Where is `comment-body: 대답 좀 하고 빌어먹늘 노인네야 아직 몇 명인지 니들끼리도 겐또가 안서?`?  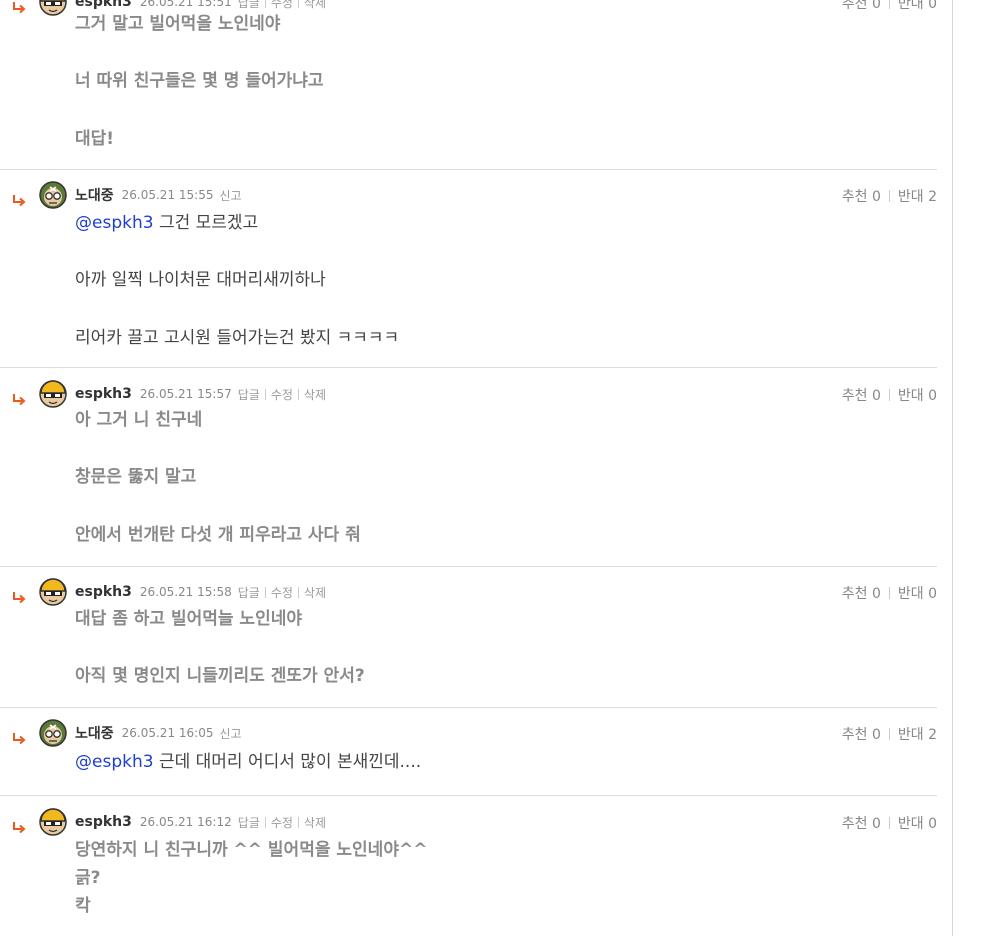 comment-body: 대답 좀 하고 빌어먹늘 노인네야 아직 몇 명인지 니들끼리도 겐또가 안서? is located at coordinates (220, 648).